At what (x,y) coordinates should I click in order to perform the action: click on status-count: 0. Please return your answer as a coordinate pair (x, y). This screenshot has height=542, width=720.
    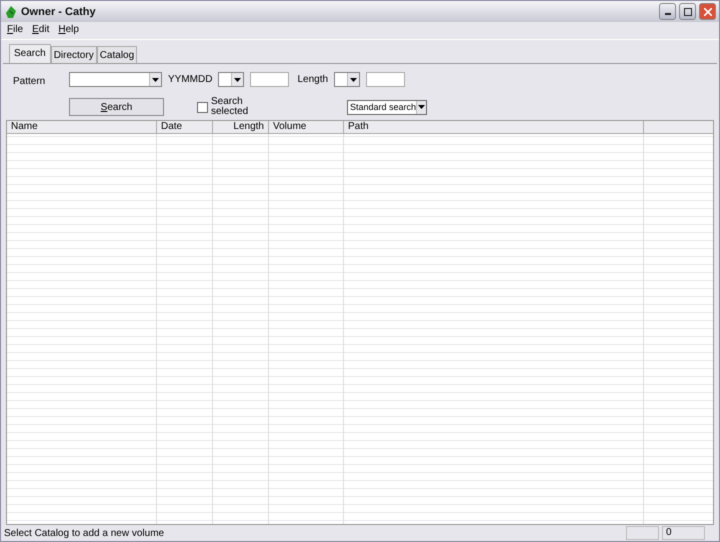
    Looking at the image, I should click on (683, 533).